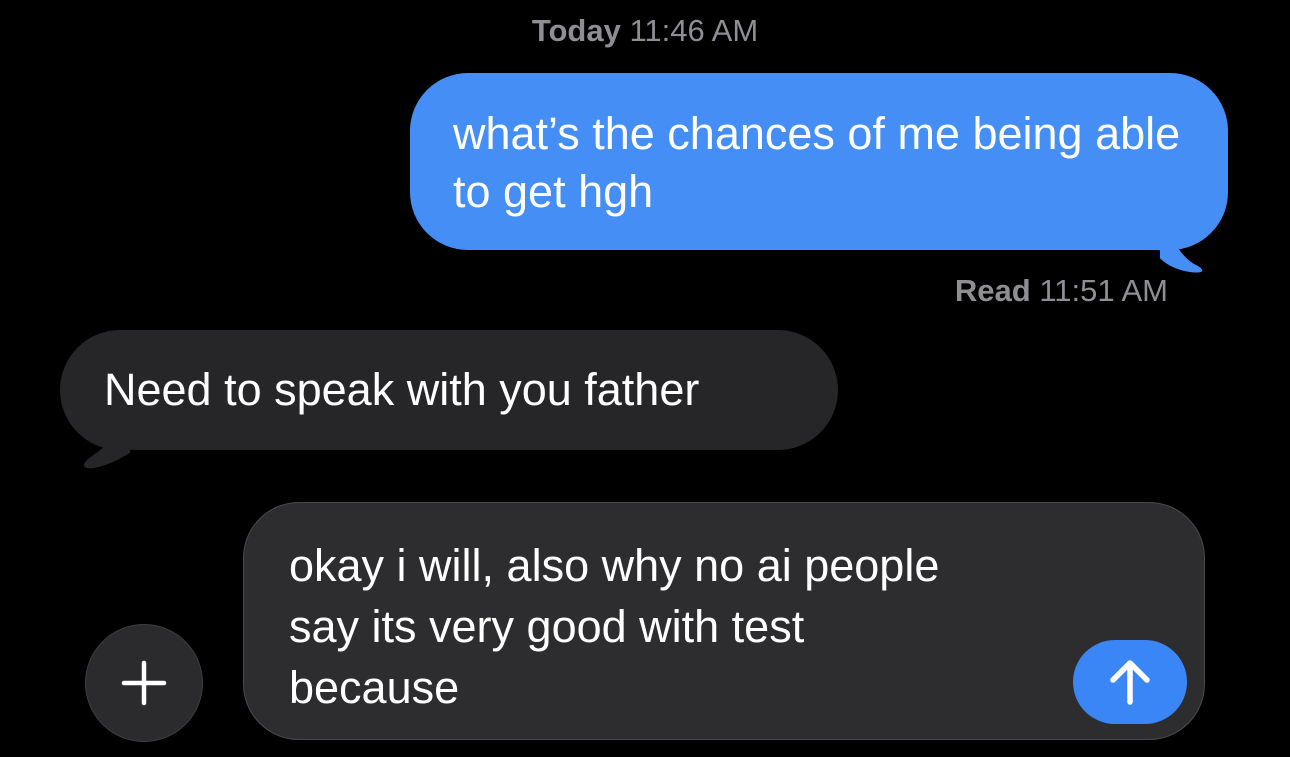 Image resolution: width=1290 pixels, height=757 pixels. What do you see at coordinates (1181, 245) in the screenshot?
I see `outgoing-bubble-tail` at bounding box center [1181, 245].